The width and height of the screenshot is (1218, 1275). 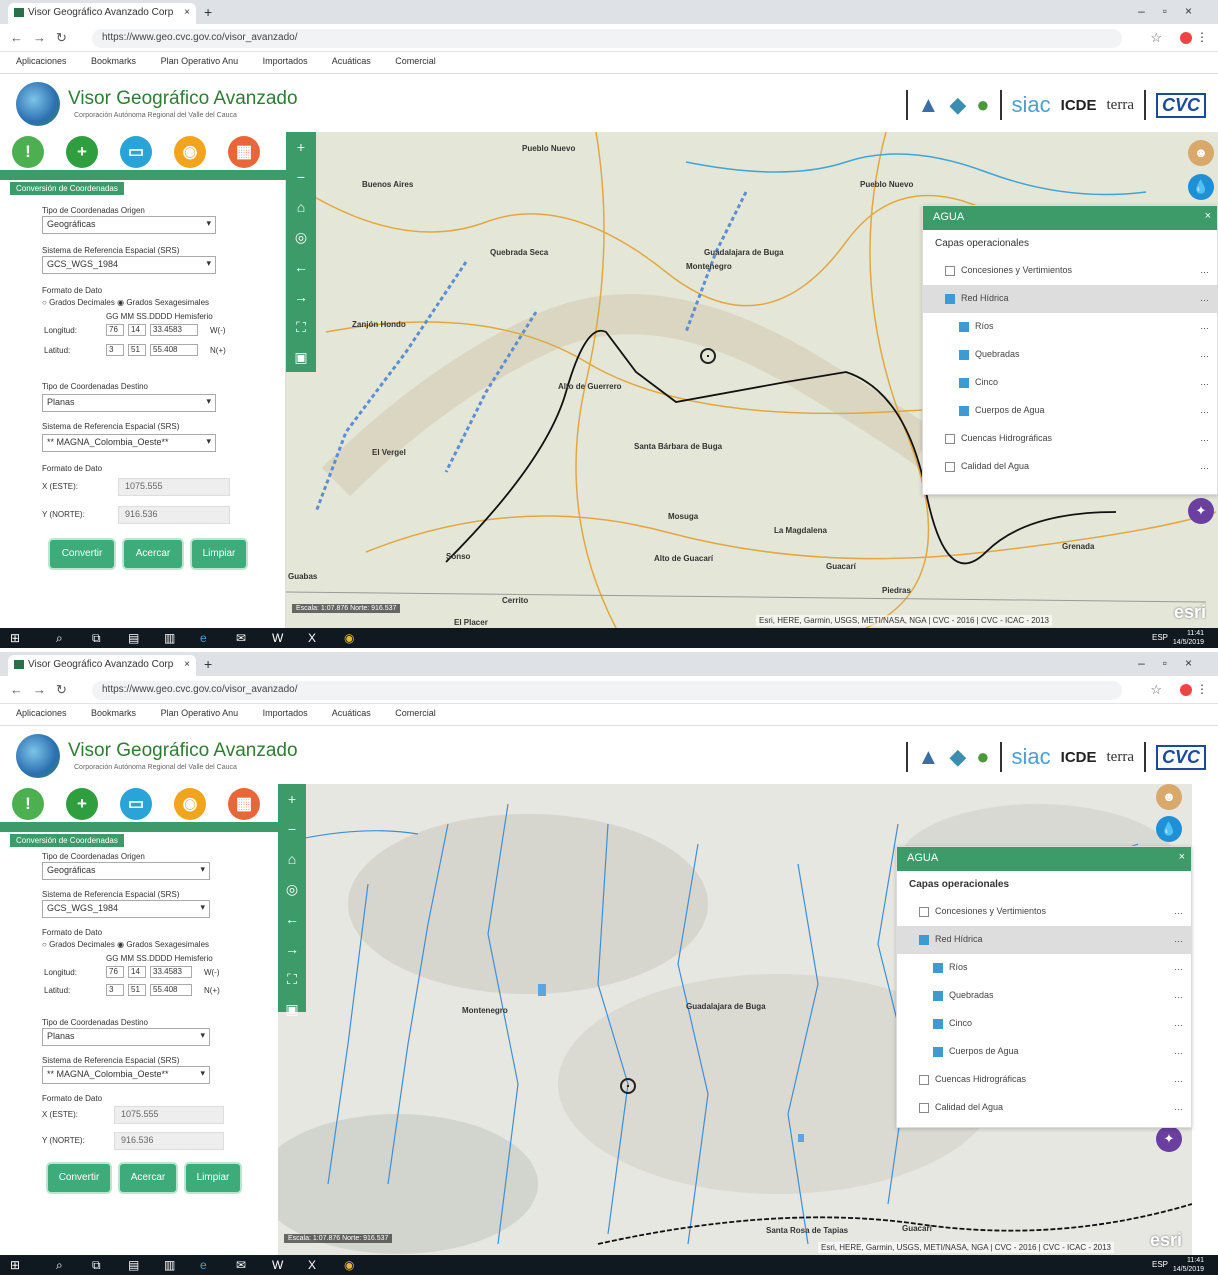 I want to click on bookmark-item: Aplicaciones, so click(x=41, y=713).